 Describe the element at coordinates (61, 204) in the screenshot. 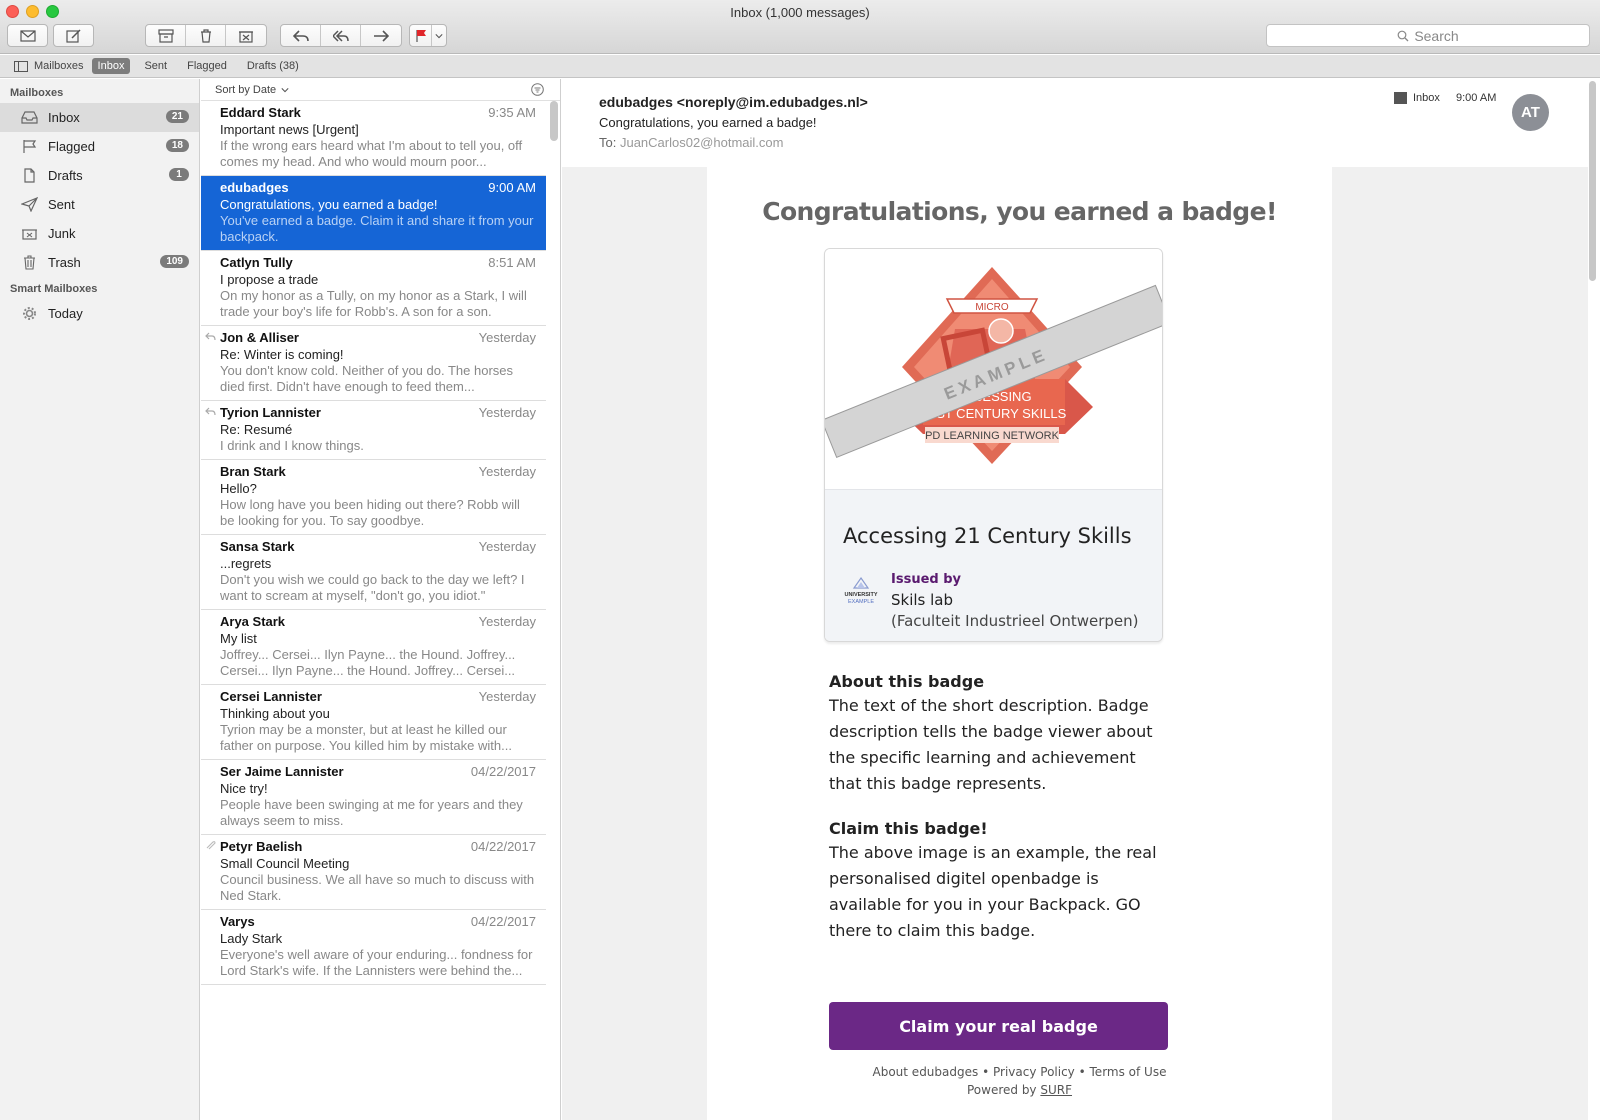

I see `sidebar-item-label: Sent` at that location.